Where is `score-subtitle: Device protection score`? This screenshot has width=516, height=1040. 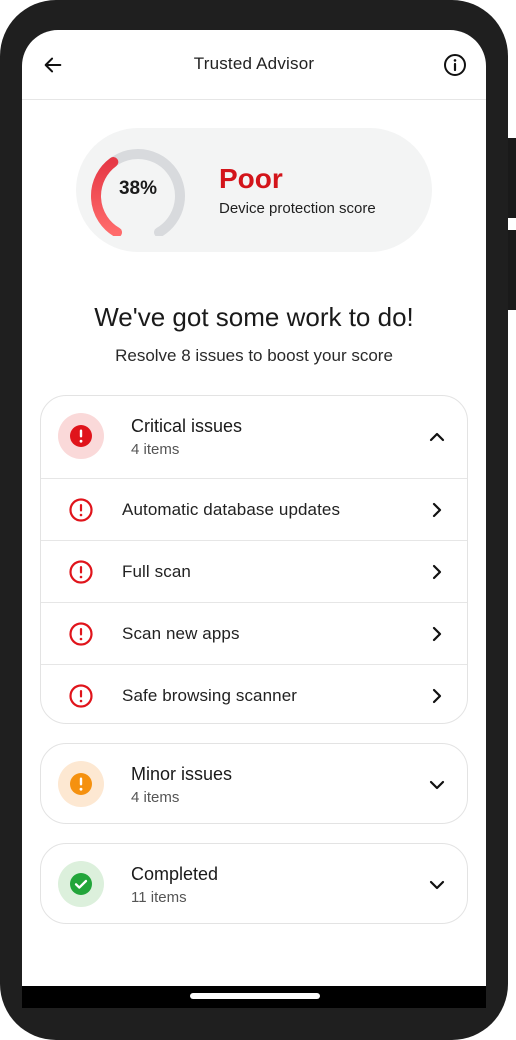 score-subtitle: Device protection score is located at coordinates (297, 208).